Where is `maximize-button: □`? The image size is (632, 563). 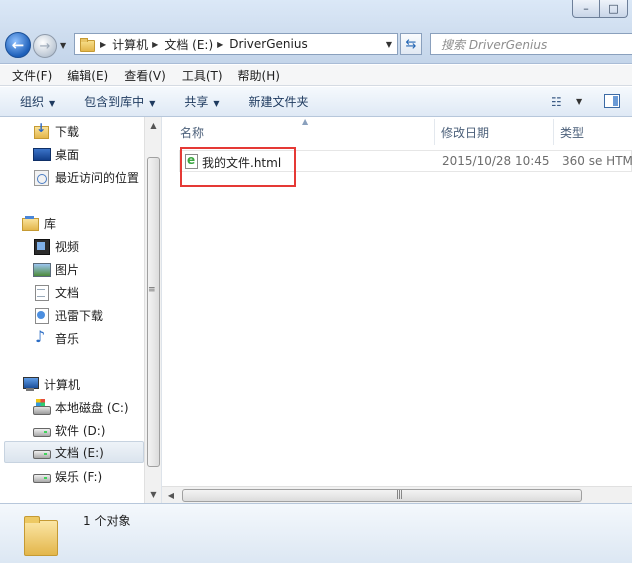 maximize-button: □ is located at coordinates (614, 9).